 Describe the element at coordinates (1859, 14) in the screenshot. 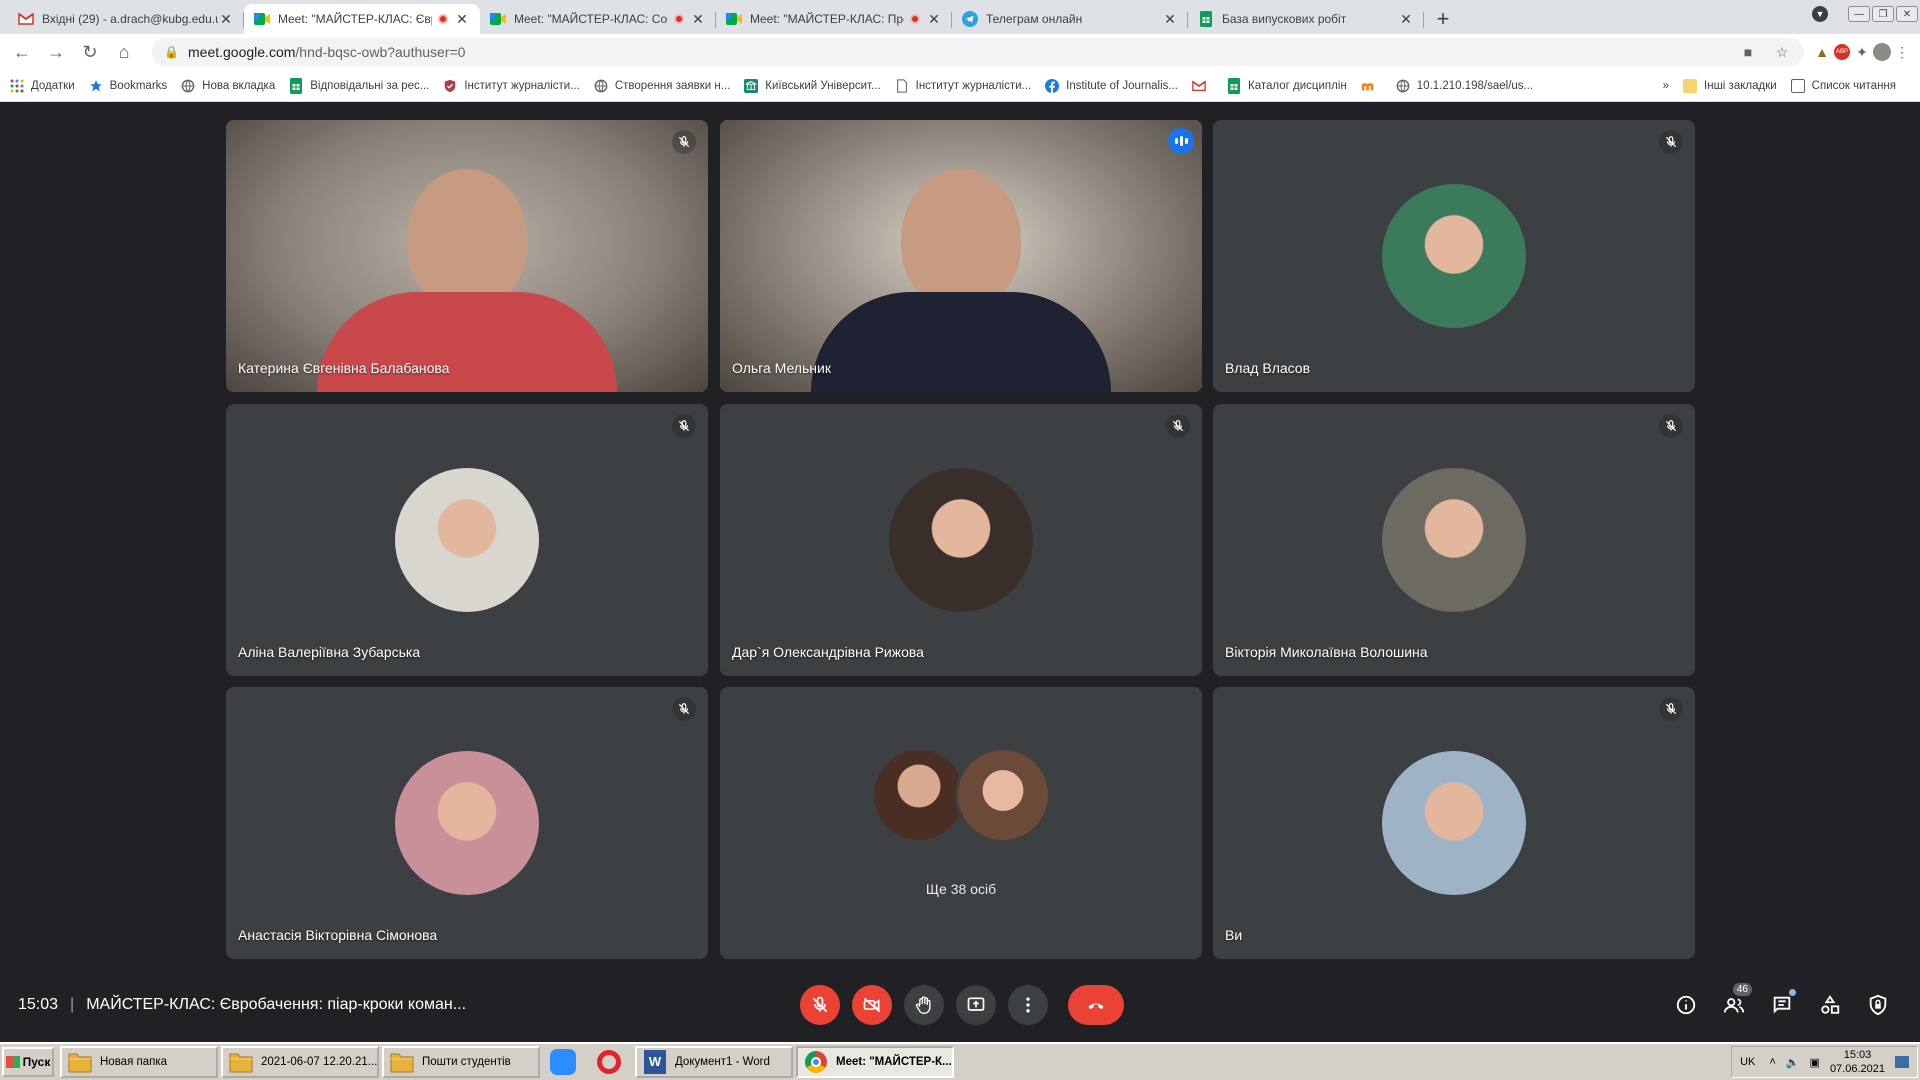

I see `minimize-button: —` at that location.